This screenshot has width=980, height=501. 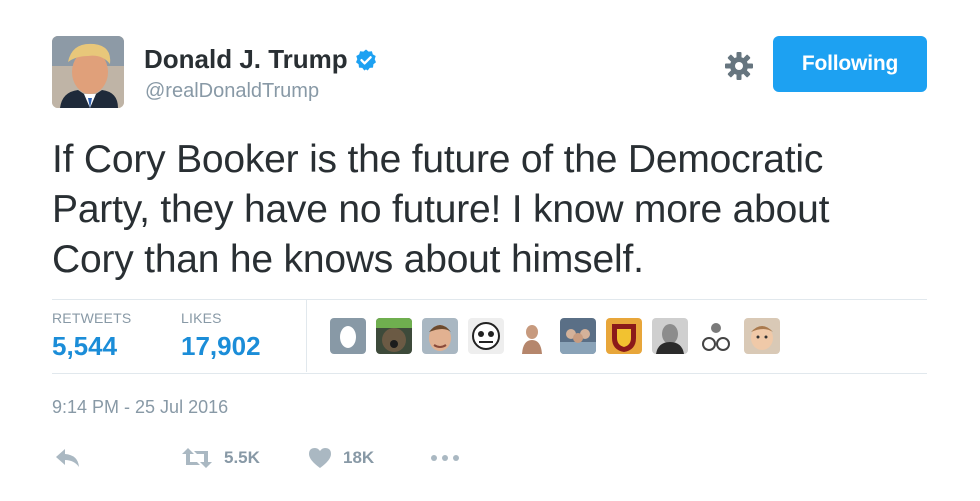 I want to click on reply-button, so click(x=68, y=458).